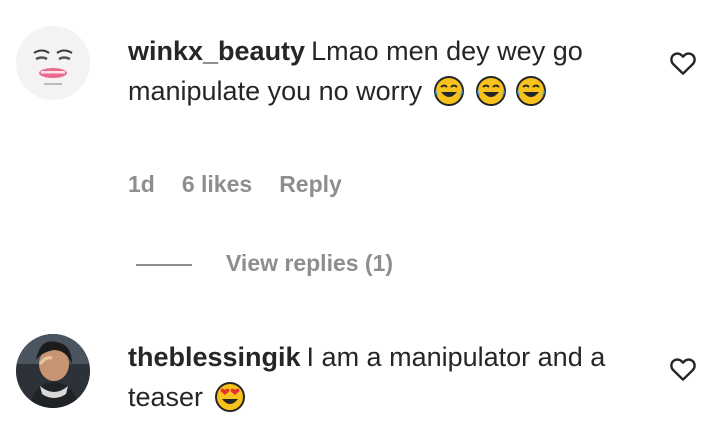 The height and width of the screenshot is (433, 720). Describe the element at coordinates (310, 263) in the screenshot. I see `view-replies-label: View replies (1)` at that location.